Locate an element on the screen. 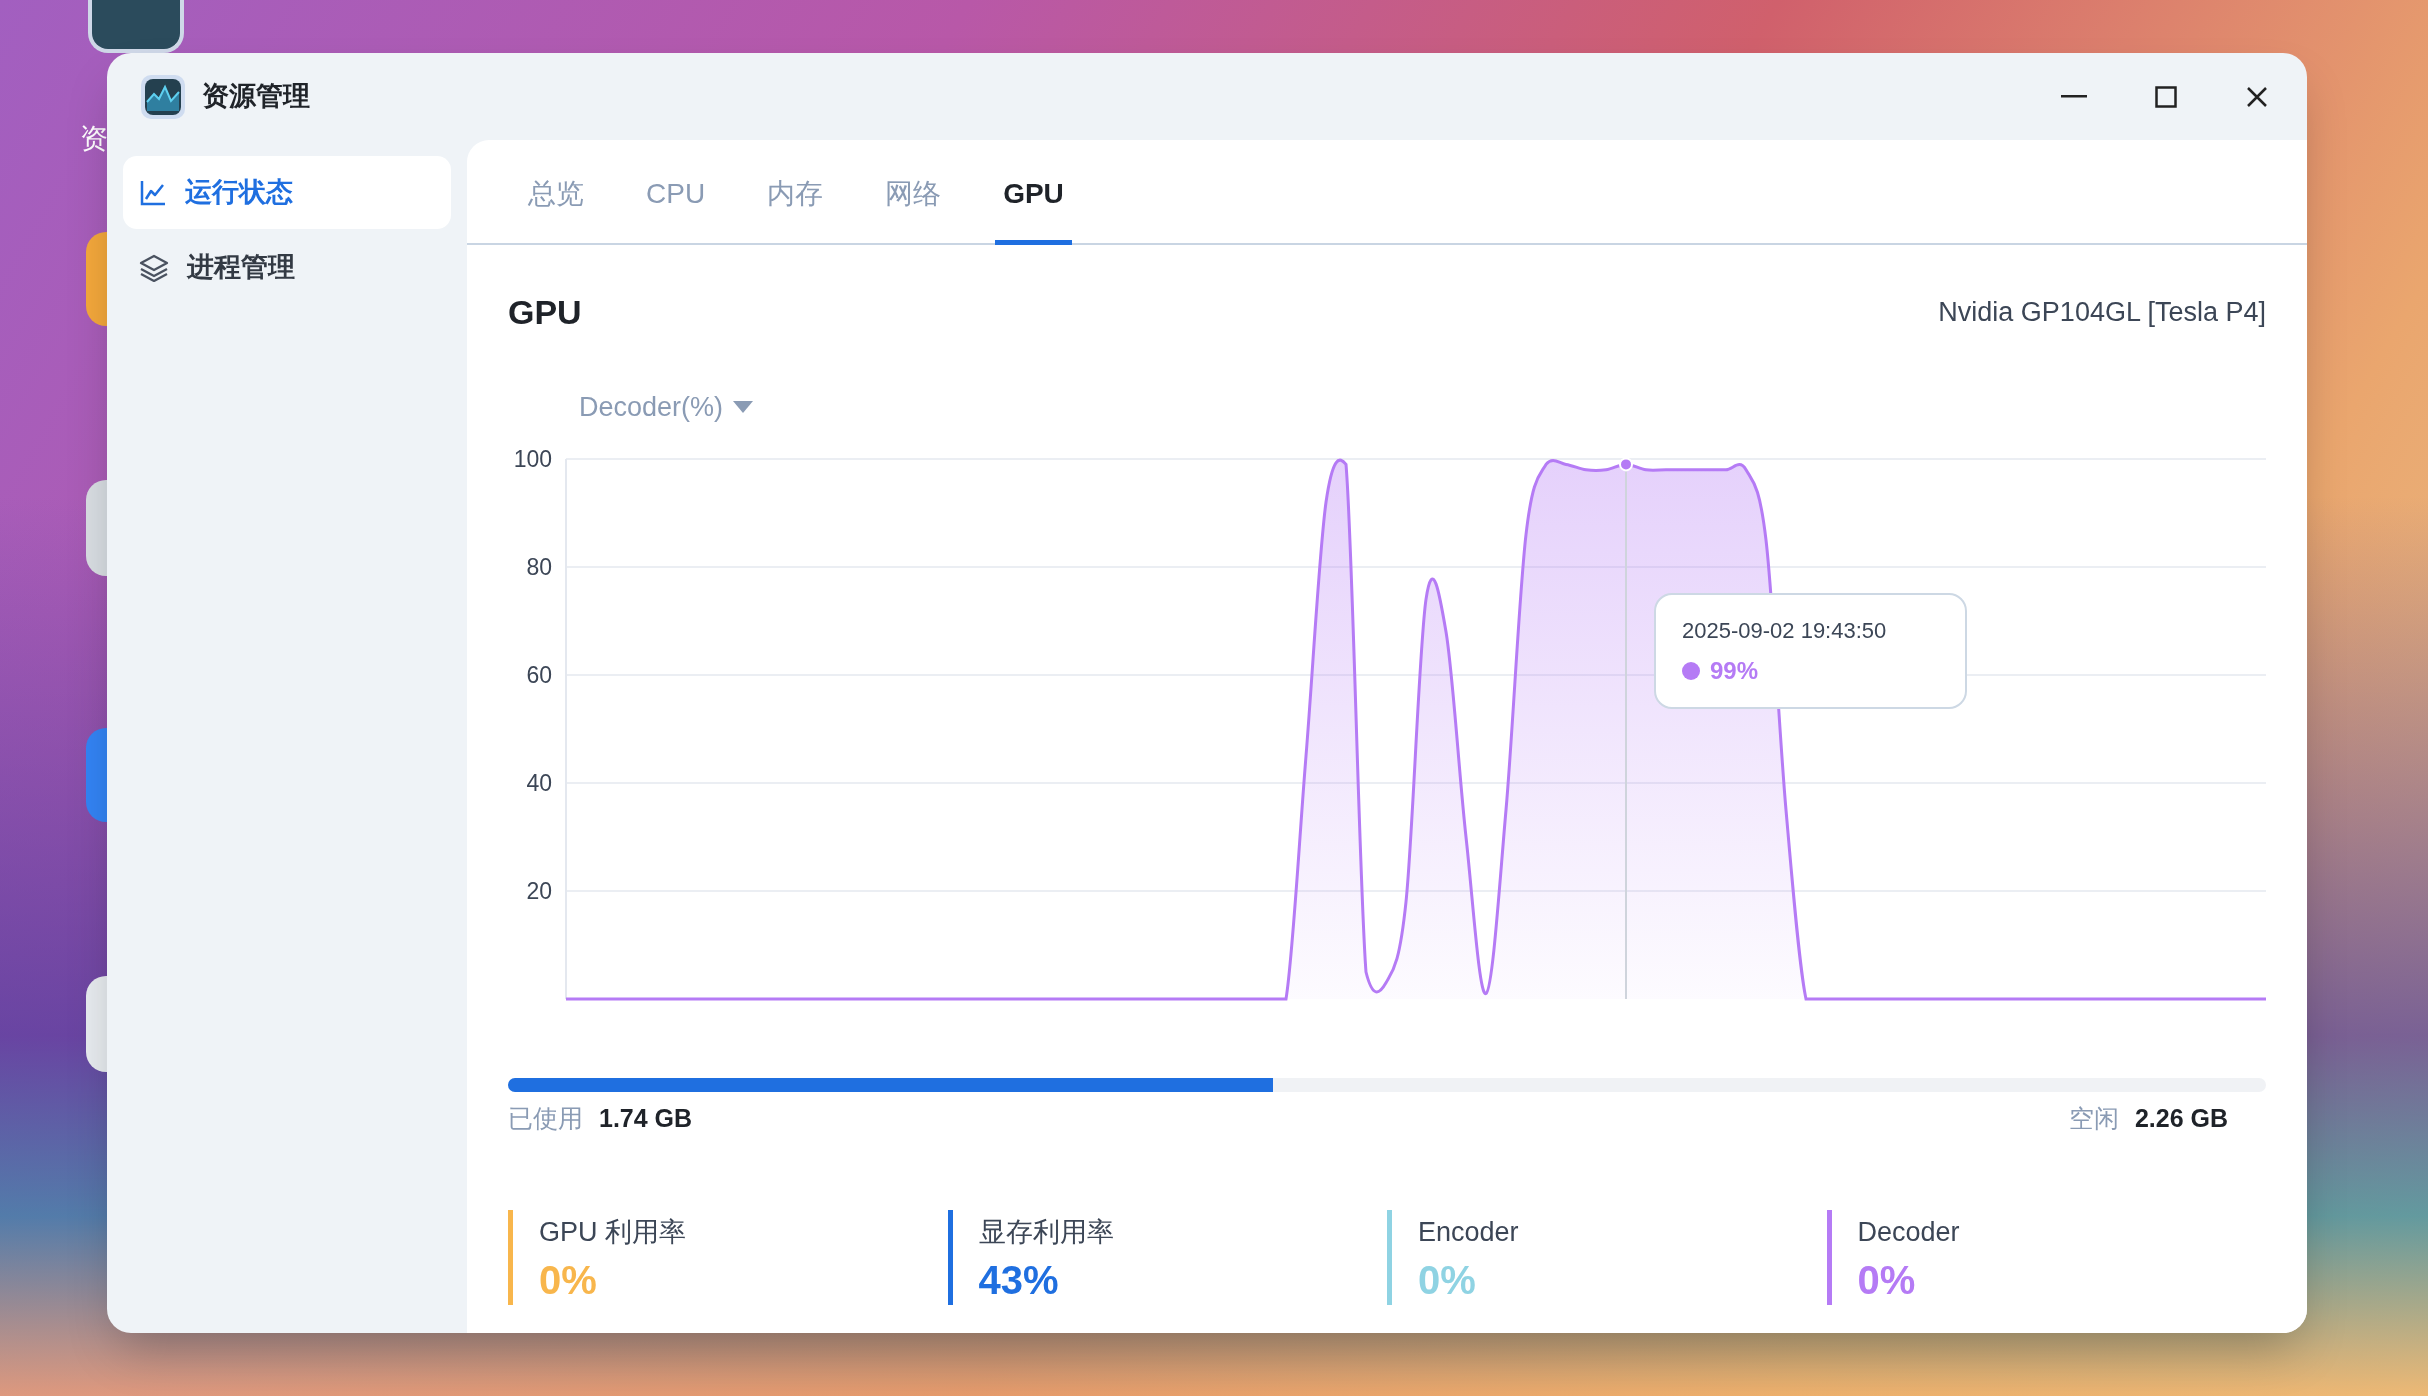 The image size is (2428, 1396). section-title: GPU is located at coordinates (545, 312).